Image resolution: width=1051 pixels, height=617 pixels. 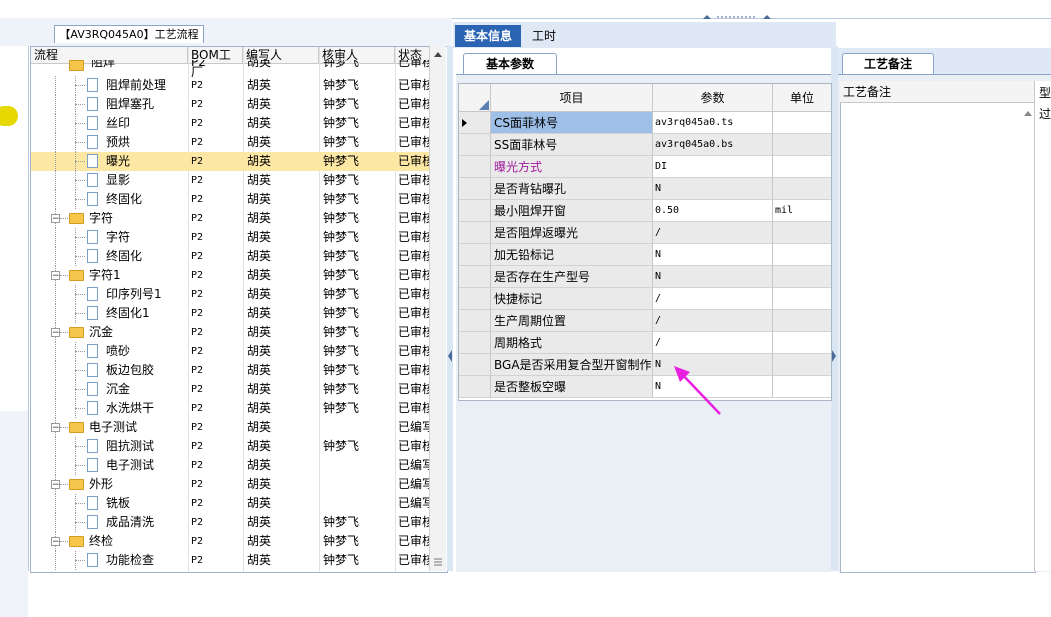 What do you see at coordinates (231, 484) in the screenshot?
I see `tree-row-group: − 外形 P2 胡英 已编写` at bounding box center [231, 484].